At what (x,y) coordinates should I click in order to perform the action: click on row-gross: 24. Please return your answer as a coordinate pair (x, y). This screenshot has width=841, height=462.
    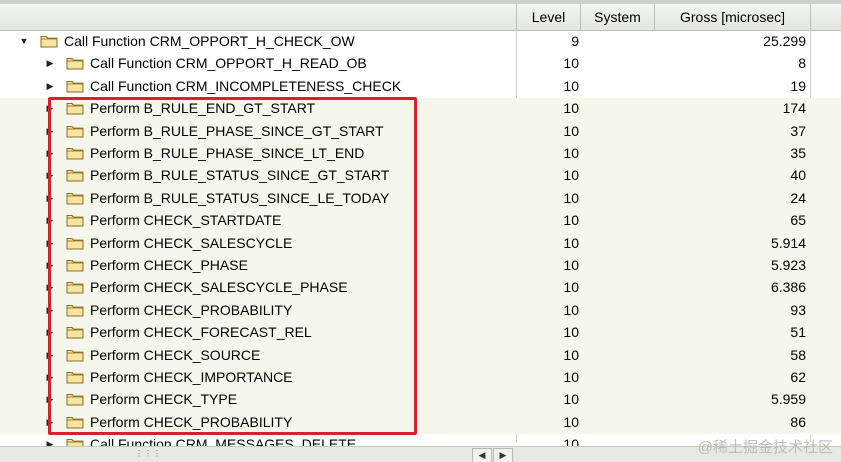
    Looking at the image, I should click on (798, 197).